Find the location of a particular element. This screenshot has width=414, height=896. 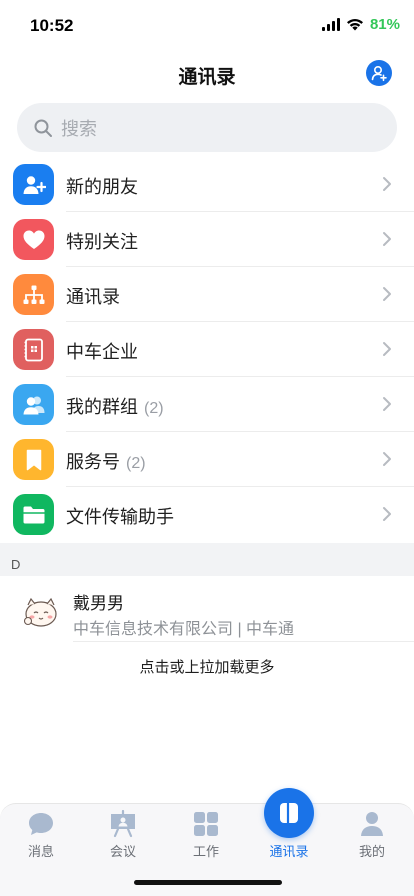

status-time: 10:52 is located at coordinates (52, 25).